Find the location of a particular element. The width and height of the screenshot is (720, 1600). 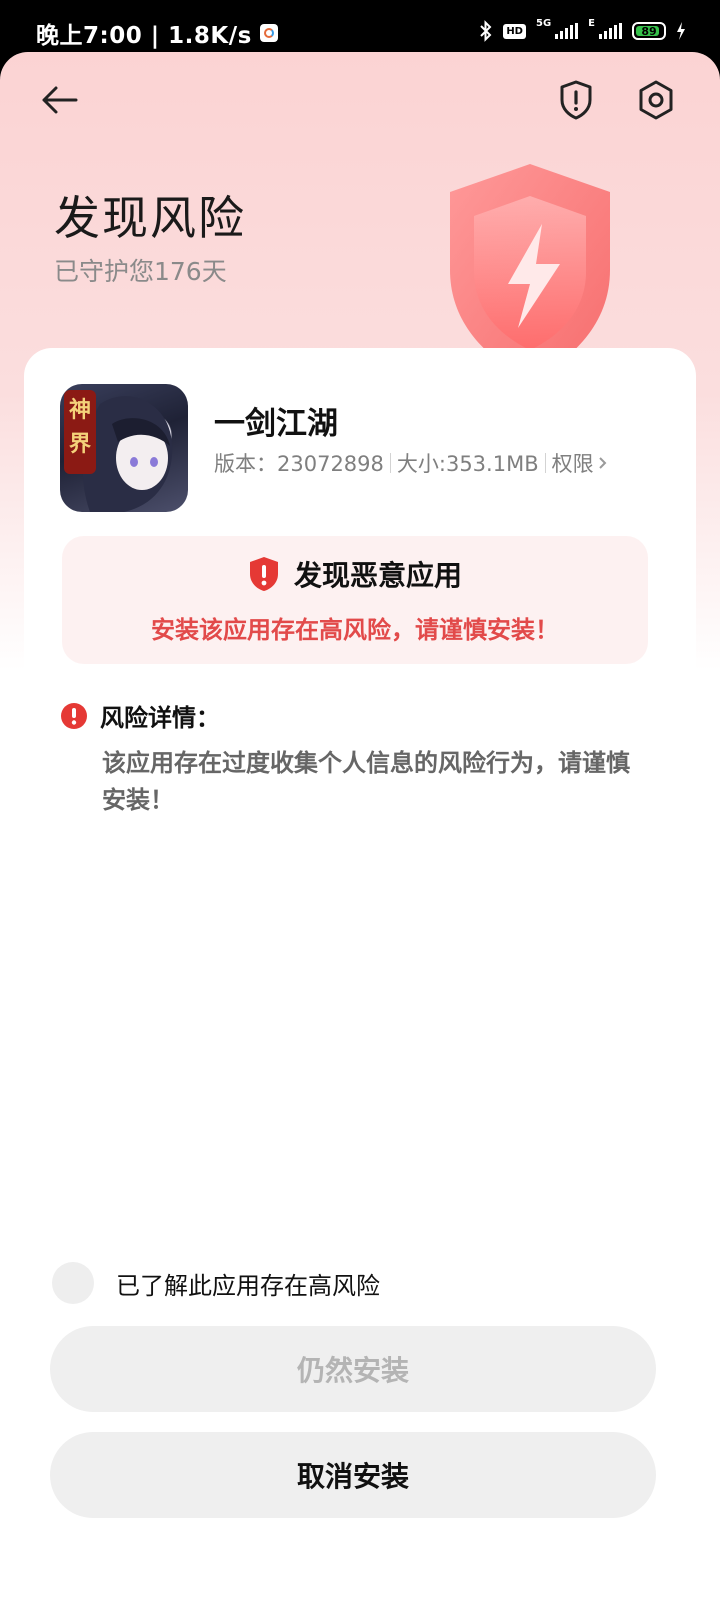

status-left: 晚上7:00 | 1.8K/s is located at coordinates (157, 33).